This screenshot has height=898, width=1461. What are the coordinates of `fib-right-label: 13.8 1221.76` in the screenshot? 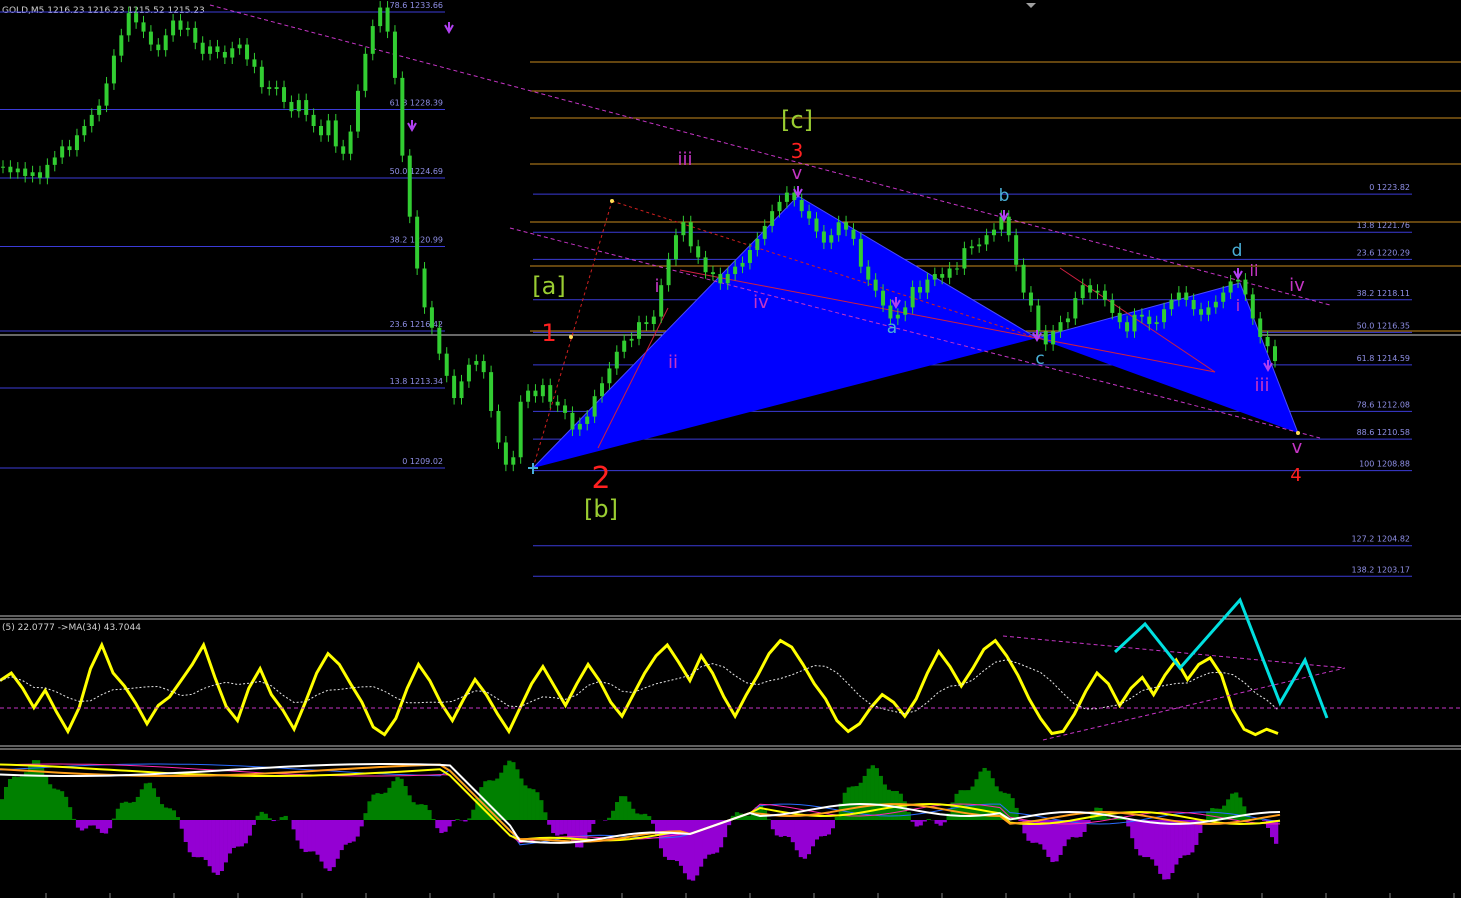 It's located at (1383, 225).